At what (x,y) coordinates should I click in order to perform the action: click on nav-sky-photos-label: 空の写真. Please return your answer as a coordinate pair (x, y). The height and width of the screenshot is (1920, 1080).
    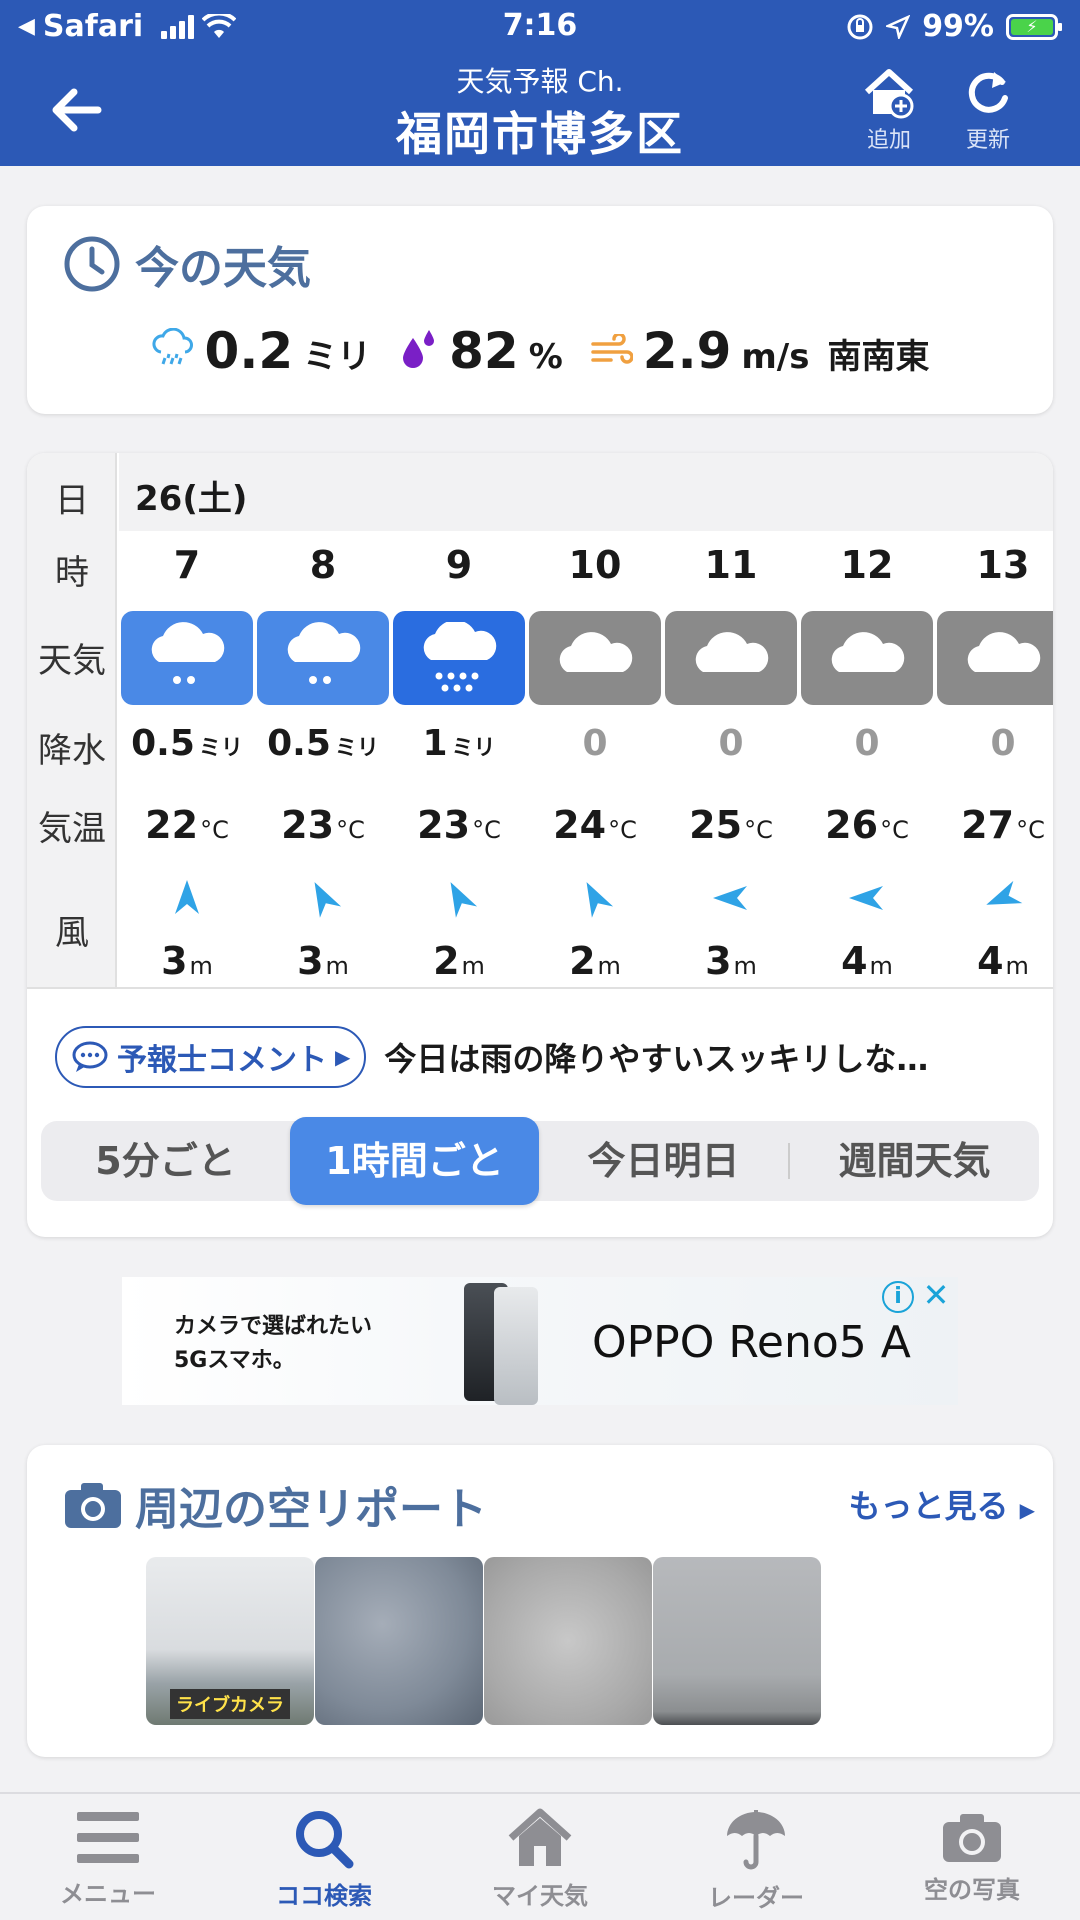
    Looking at the image, I should click on (972, 1890).